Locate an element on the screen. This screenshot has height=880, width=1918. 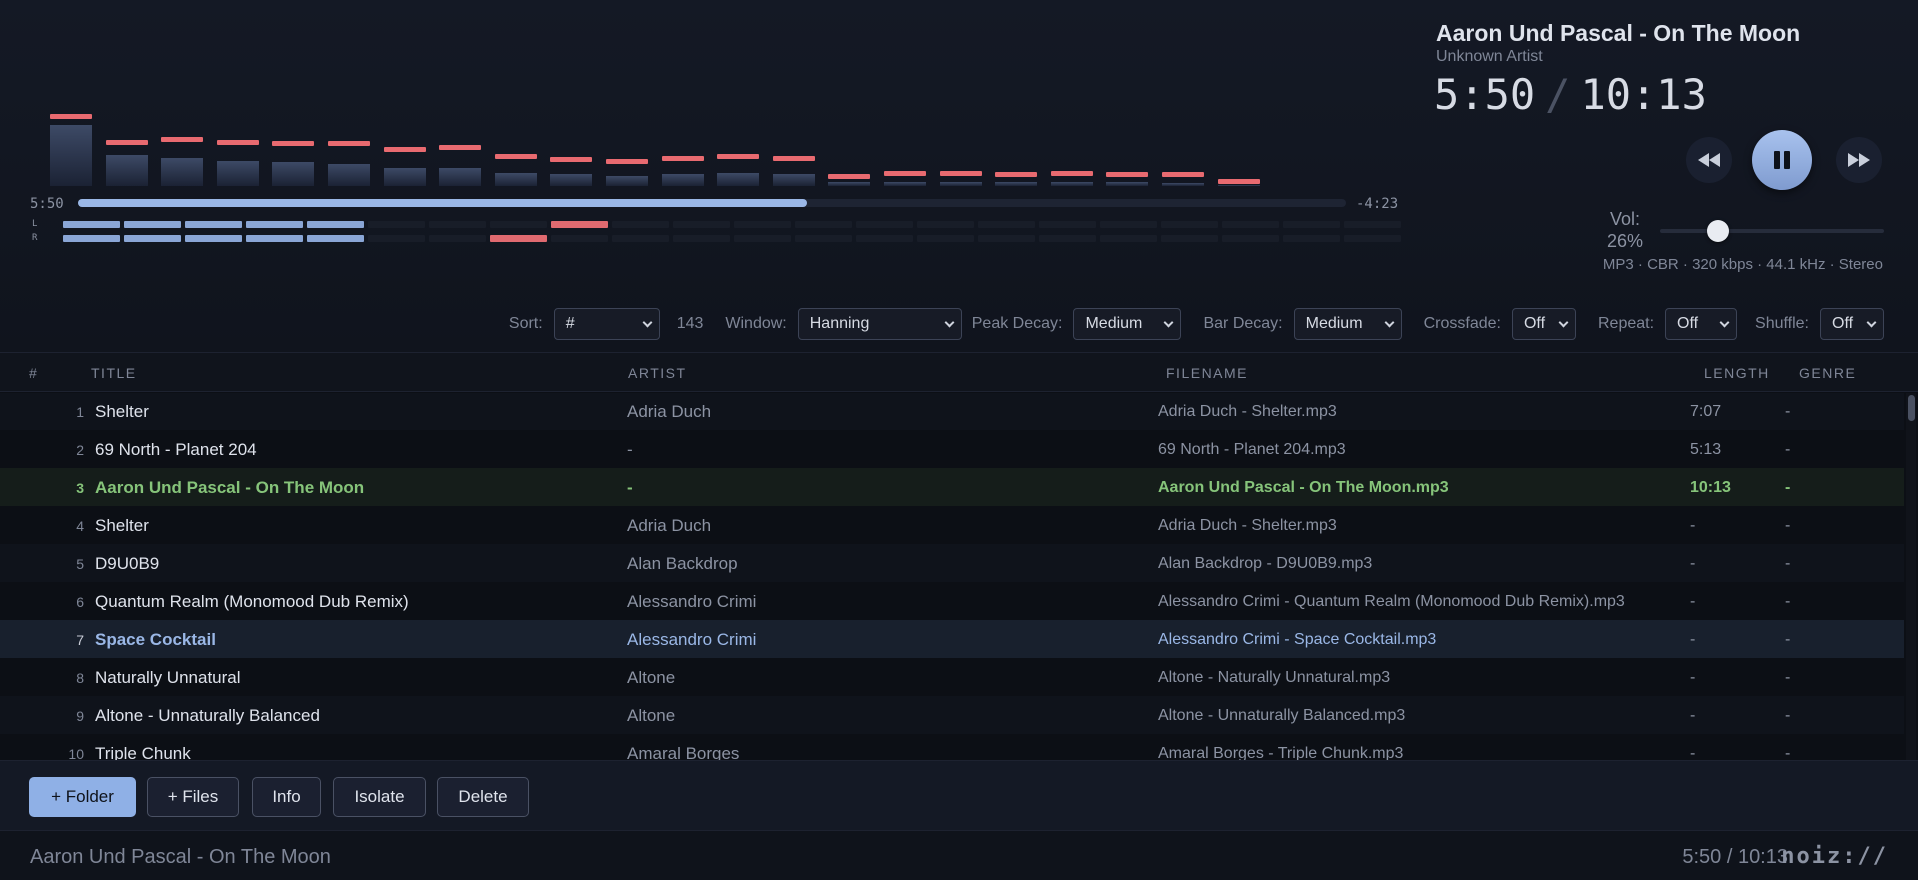
vu-right-label: R is located at coordinates (35, 238).